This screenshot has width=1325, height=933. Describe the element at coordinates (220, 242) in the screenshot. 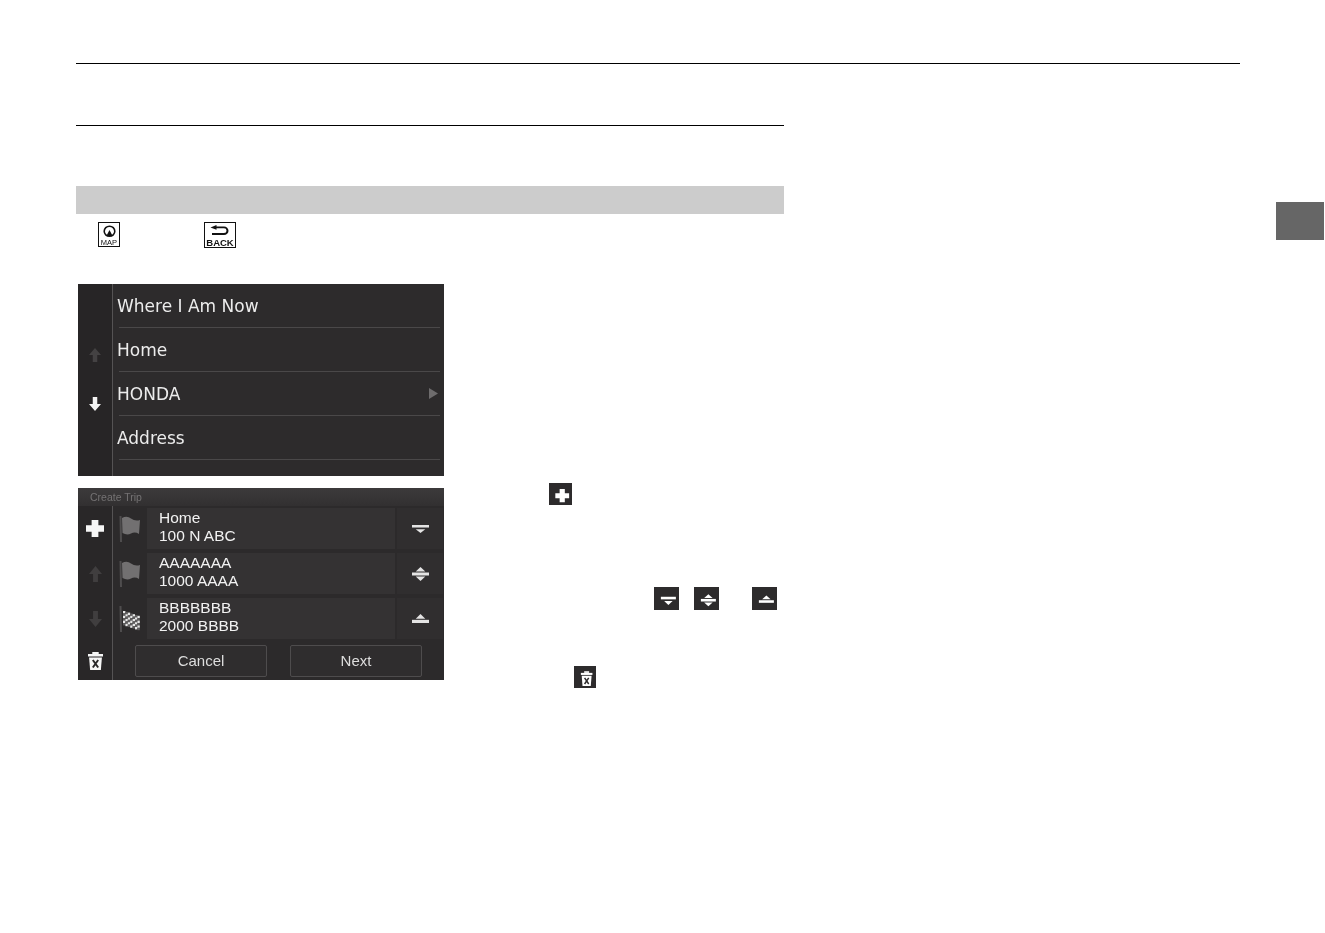

I see `key-label: BACK` at that location.